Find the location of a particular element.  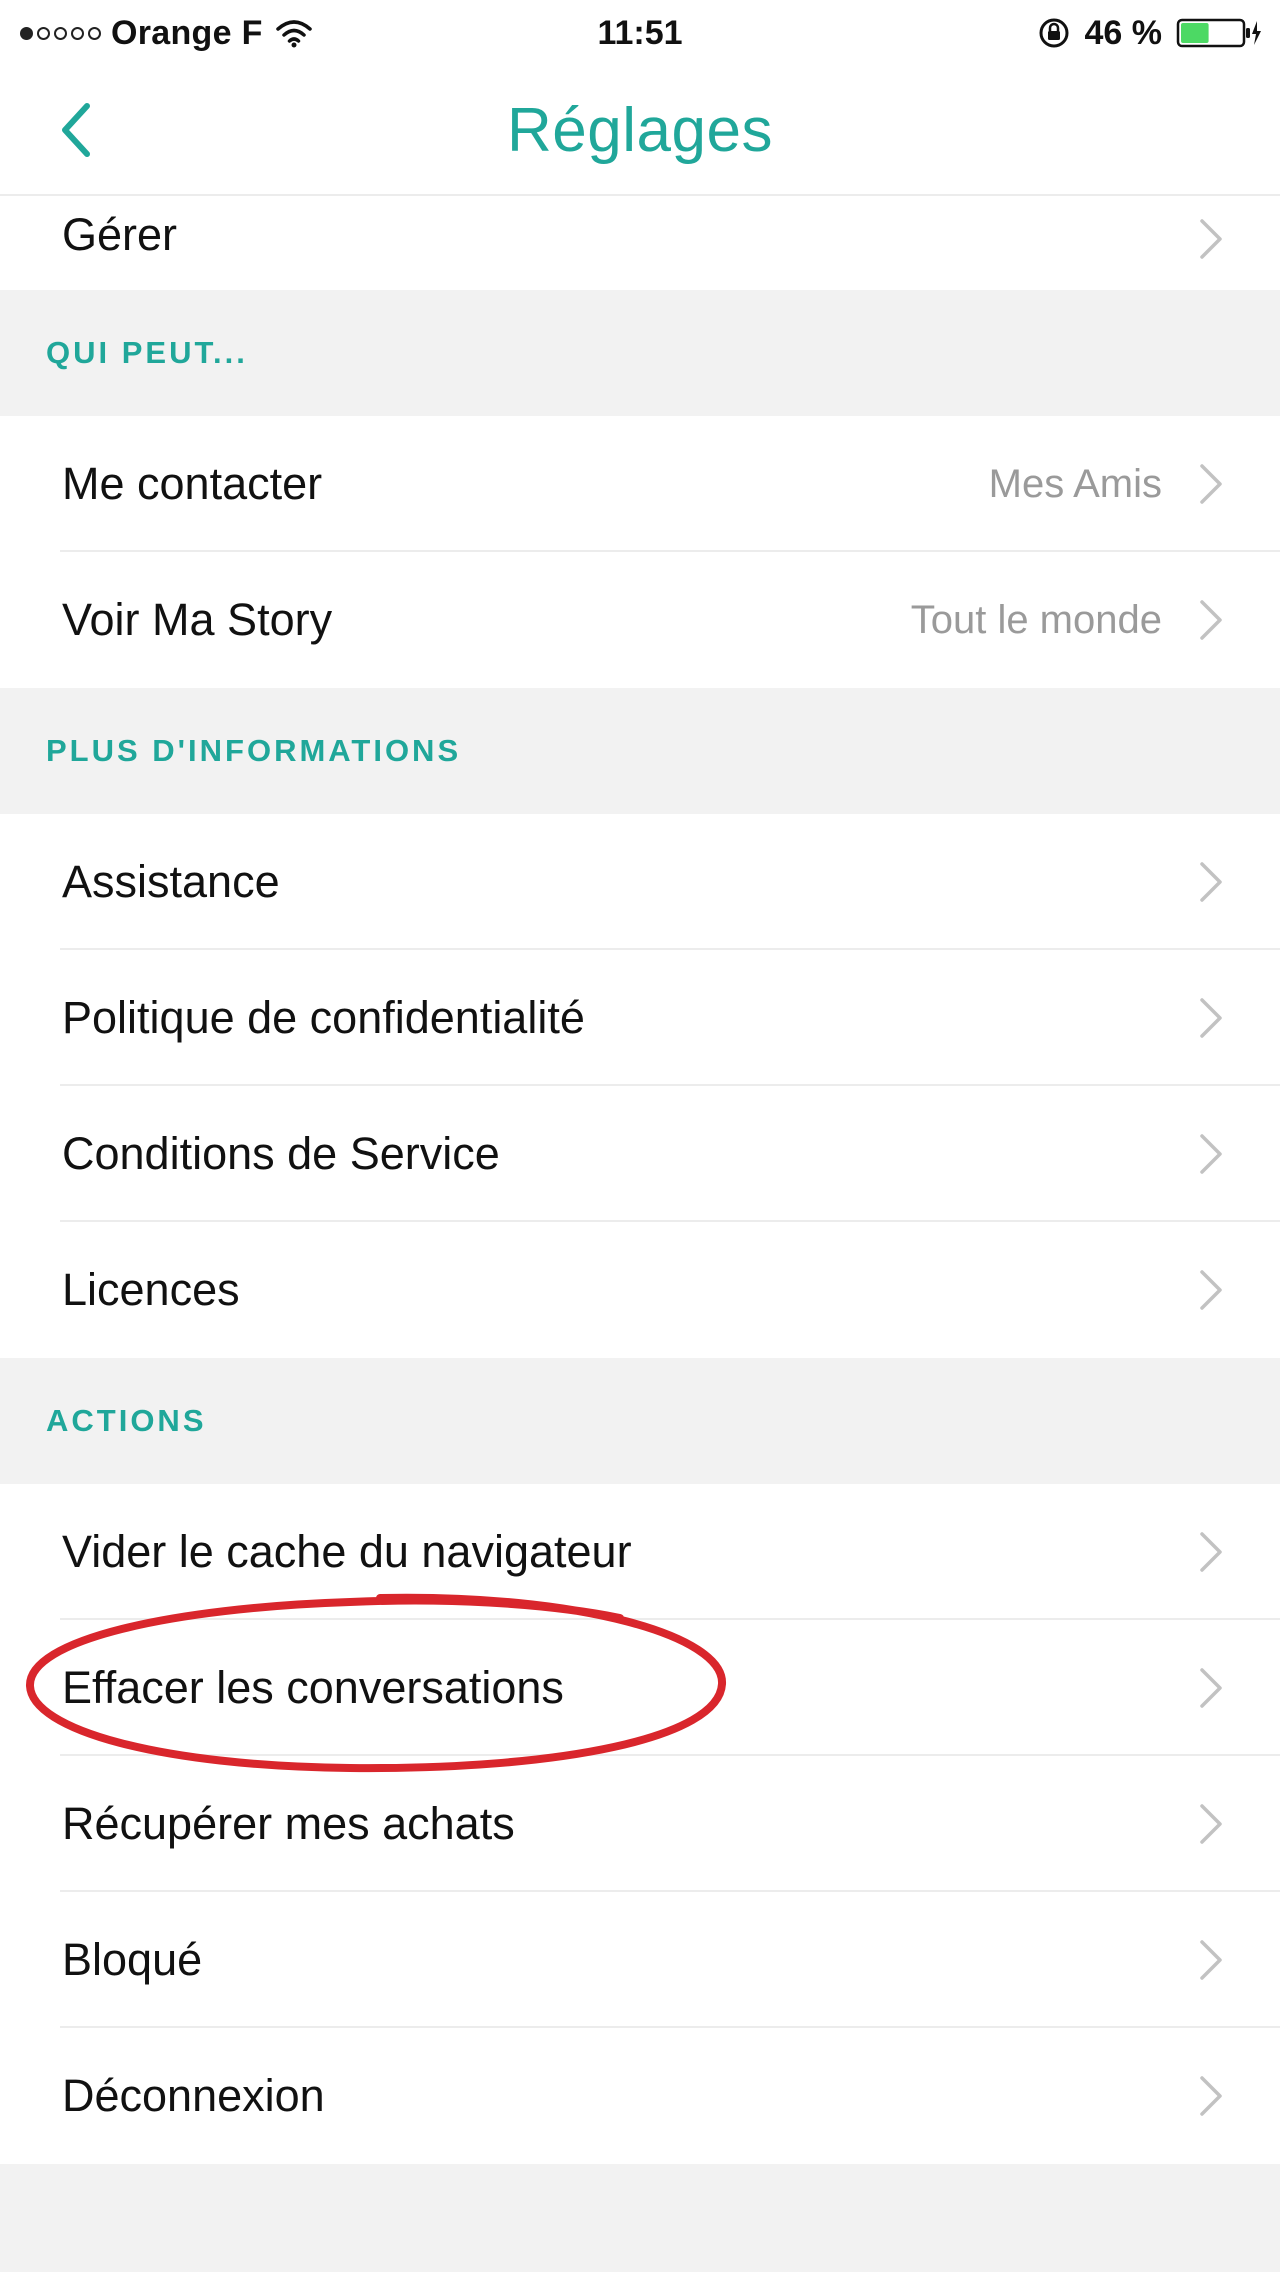

settings-row-effacer-conversations: Effacer les conversations is located at coordinates (640, 1688).